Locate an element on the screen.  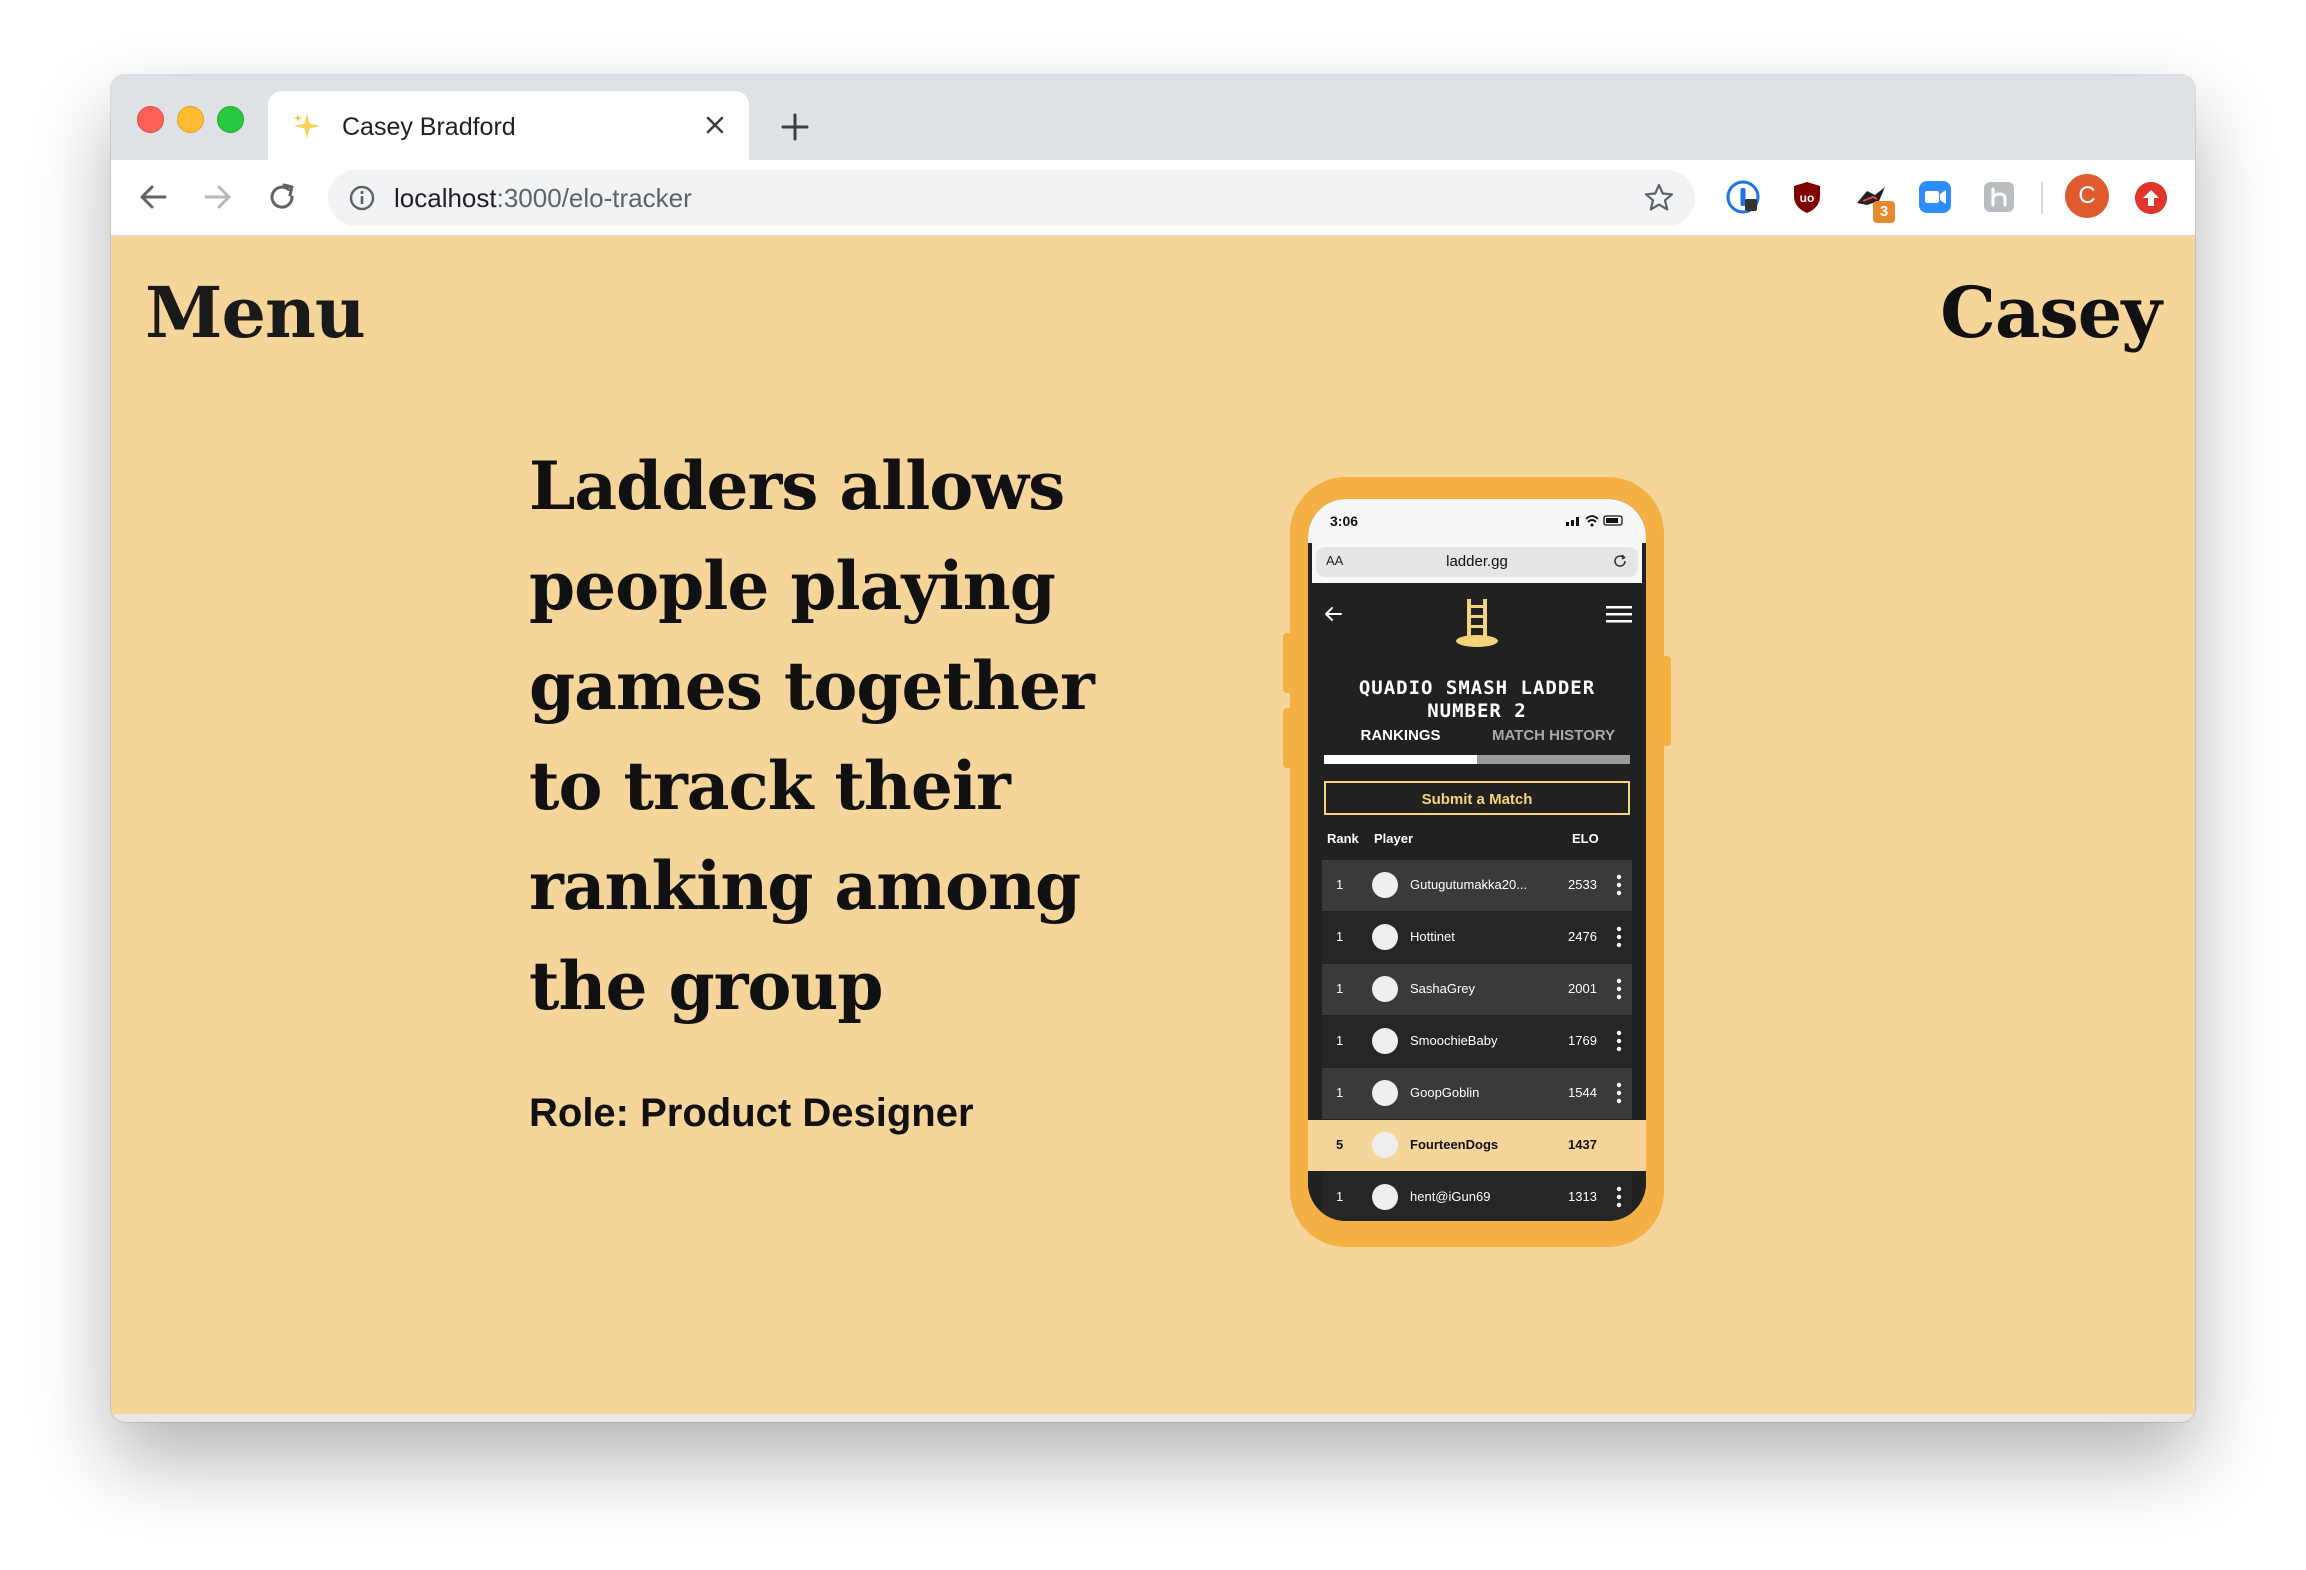
maximize-window-button is located at coordinates (230, 119).